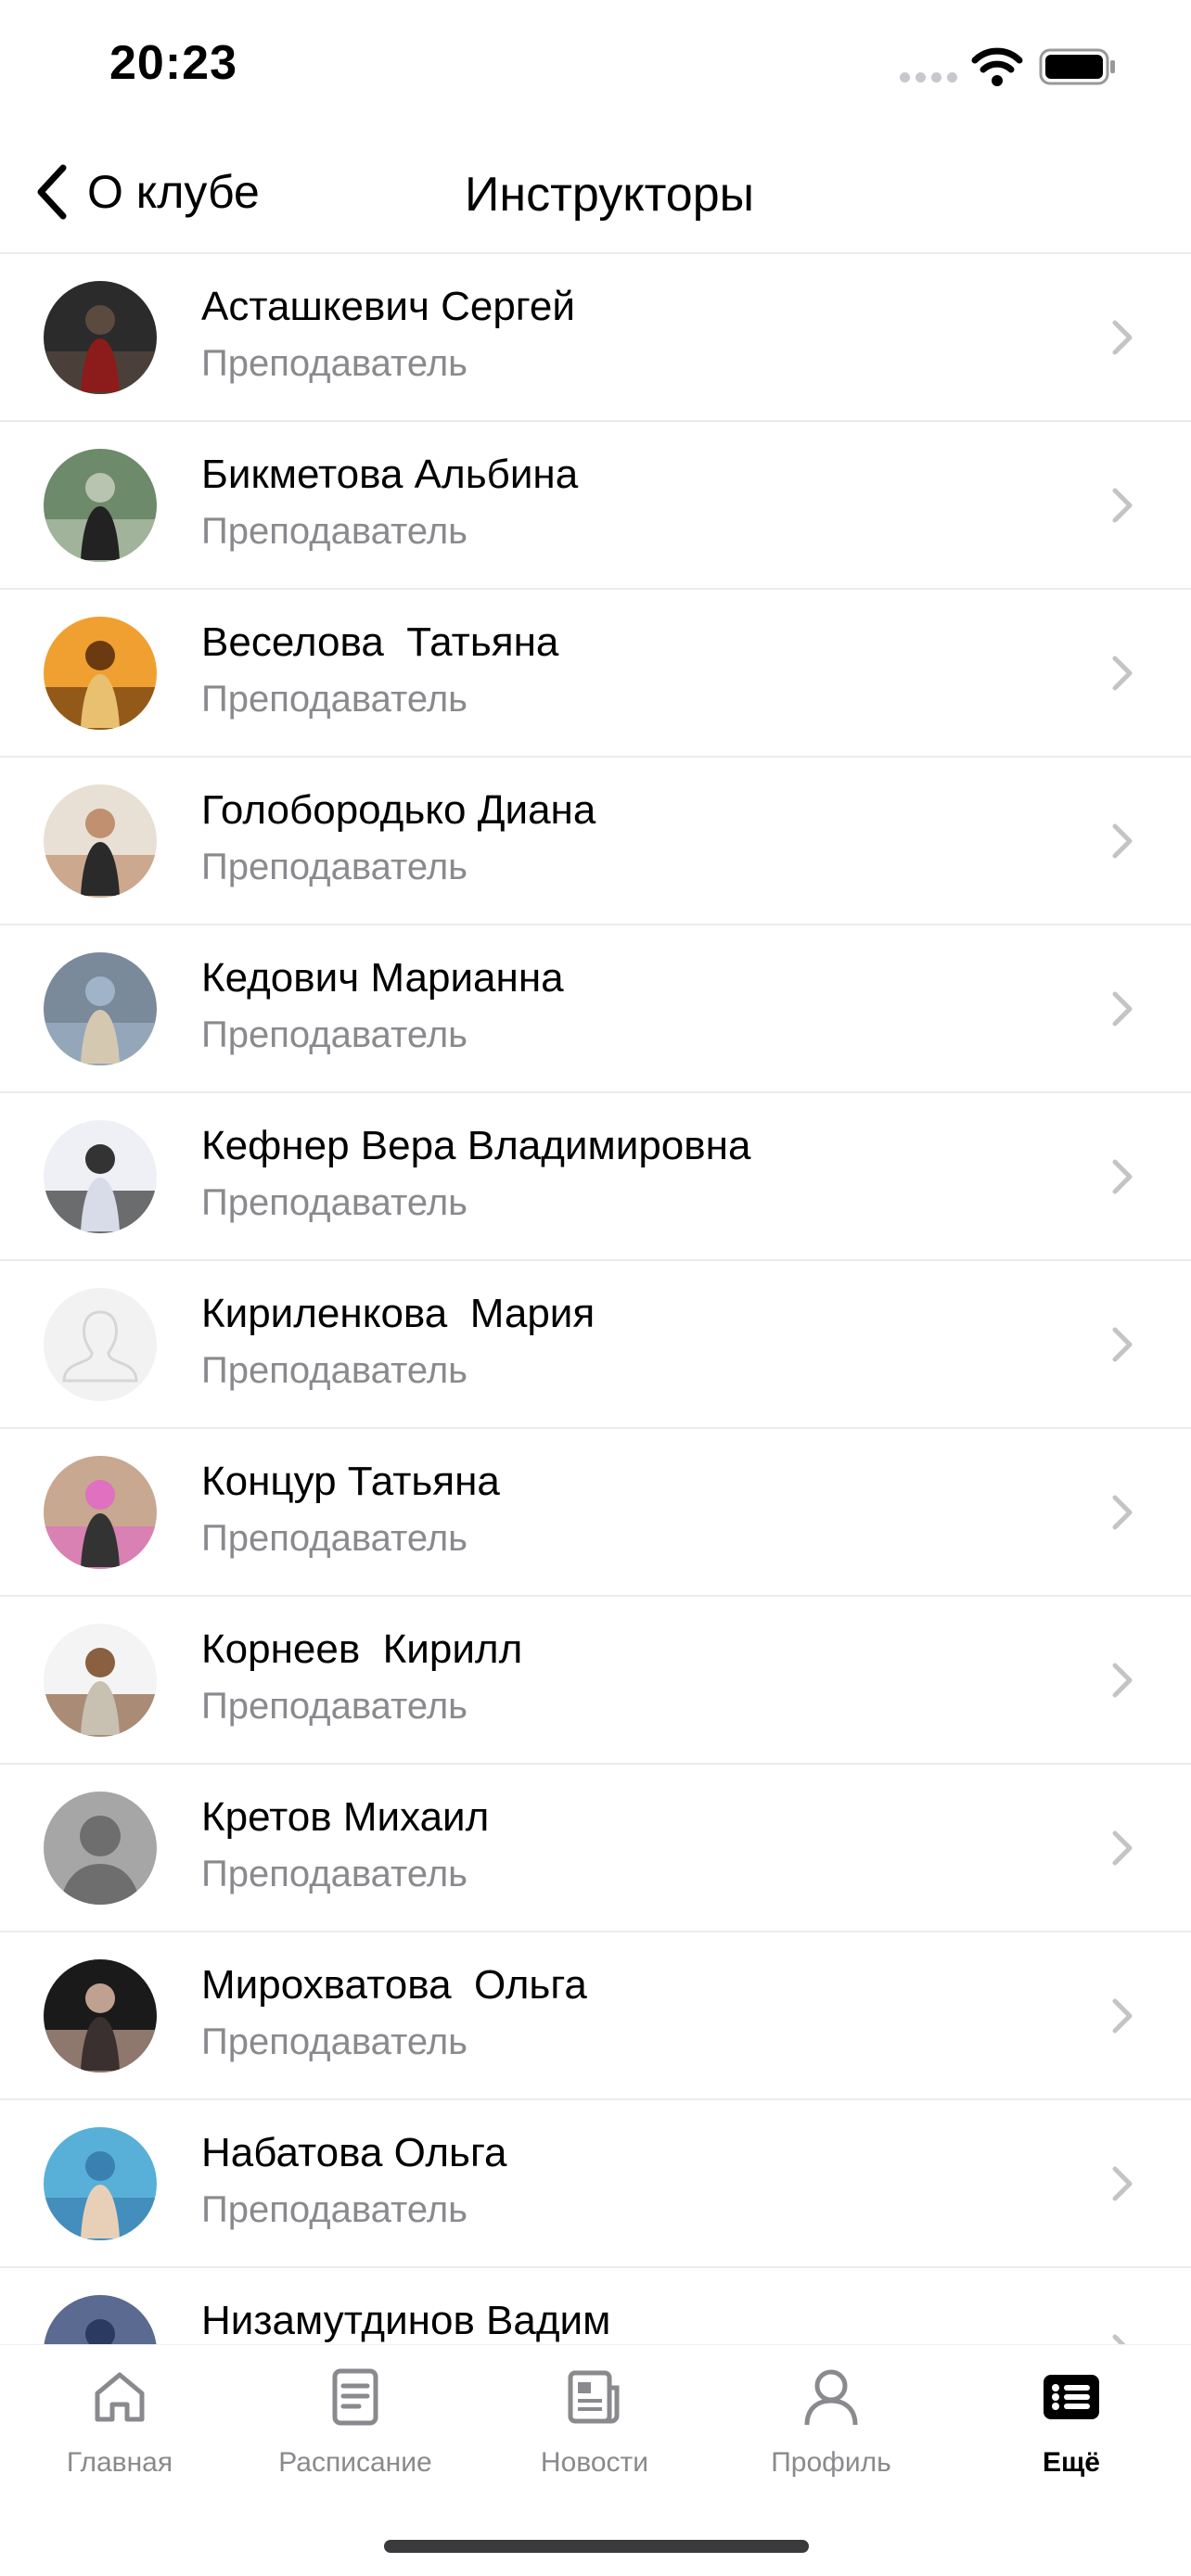 This screenshot has height=2576, width=1191. I want to click on tab-profile-label: Профиль, so click(831, 2462).